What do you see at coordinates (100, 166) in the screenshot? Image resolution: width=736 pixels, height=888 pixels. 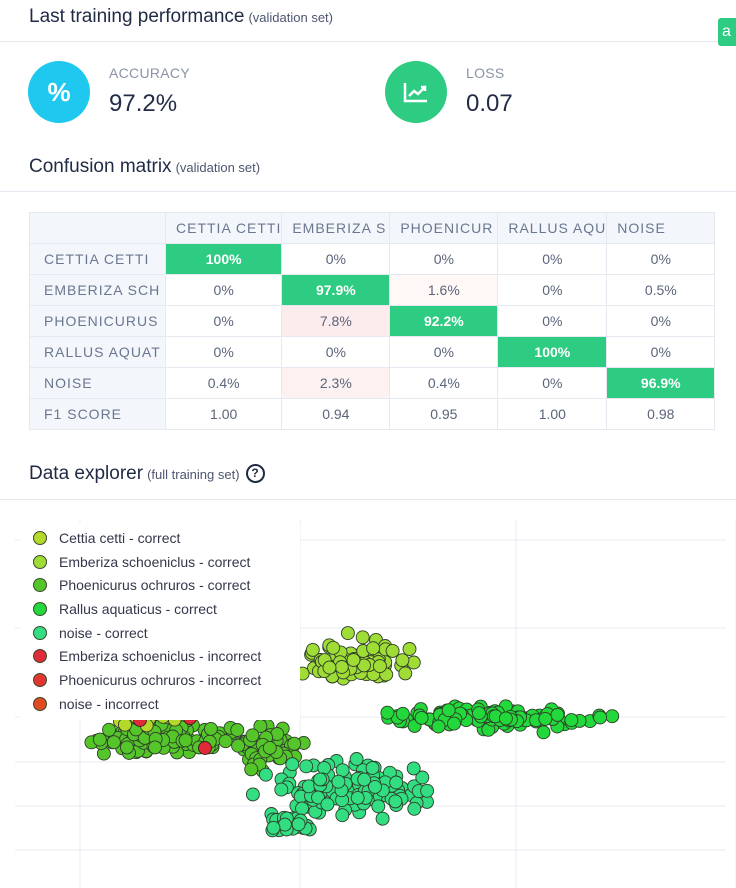 I see `confusion-title-text: Confusion matrix` at bounding box center [100, 166].